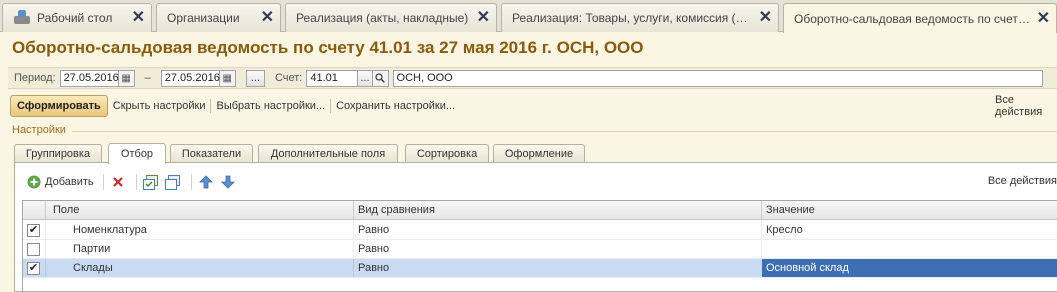 The height and width of the screenshot is (292, 1057). Describe the element at coordinates (64, 210) in the screenshot. I see `column-header-field: Поле` at that location.